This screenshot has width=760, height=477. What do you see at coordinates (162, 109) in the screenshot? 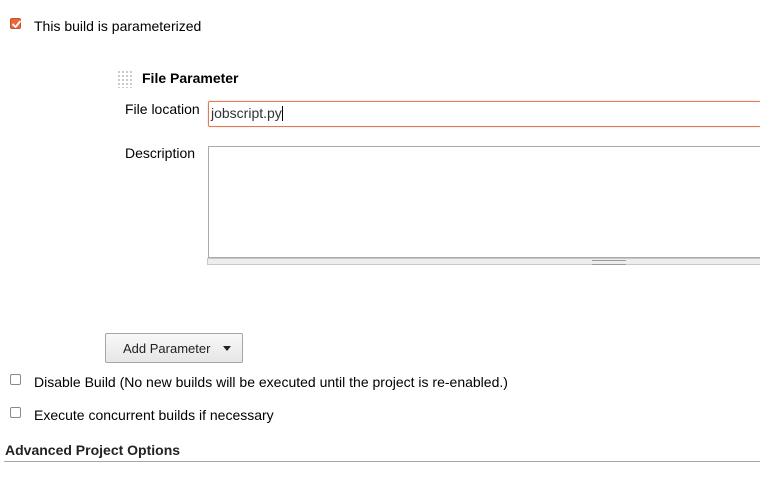
I see `file-location-label: File location` at bounding box center [162, 109].